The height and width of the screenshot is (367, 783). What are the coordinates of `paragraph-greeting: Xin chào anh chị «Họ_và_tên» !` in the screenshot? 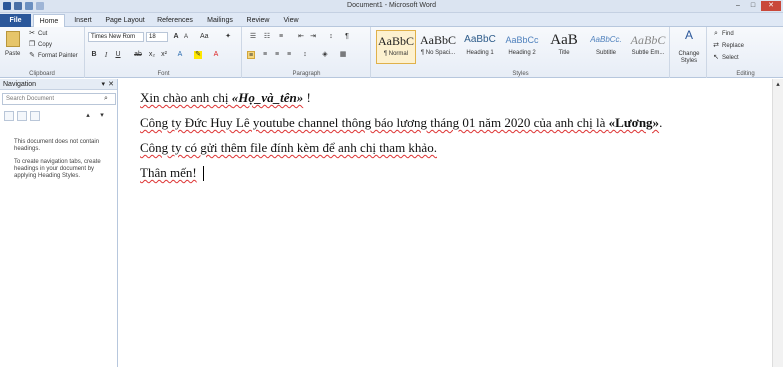 It's located at (225, 98).